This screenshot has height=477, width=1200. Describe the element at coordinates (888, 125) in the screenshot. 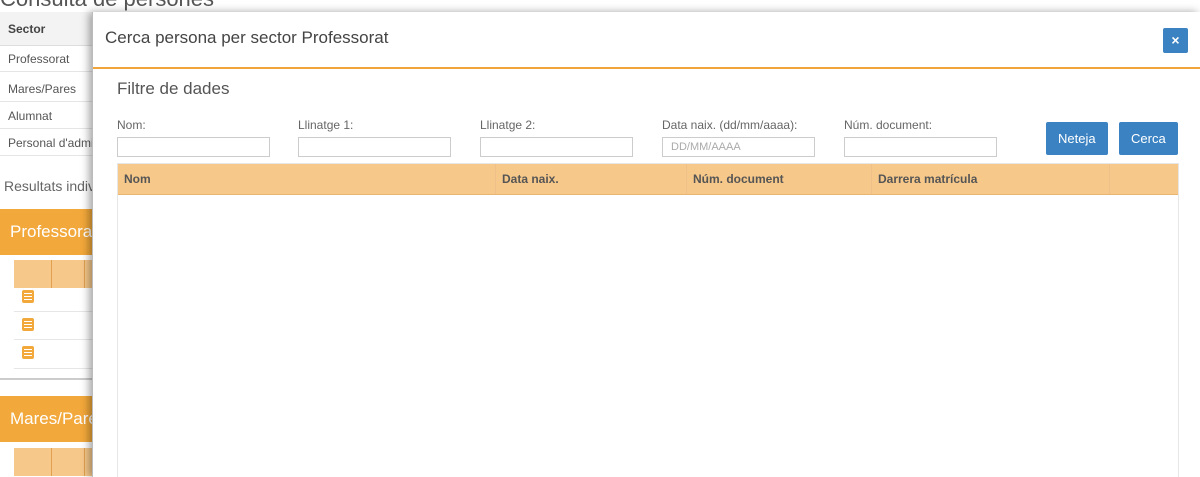

I see `num-document-label: Núm. document:` at that location.